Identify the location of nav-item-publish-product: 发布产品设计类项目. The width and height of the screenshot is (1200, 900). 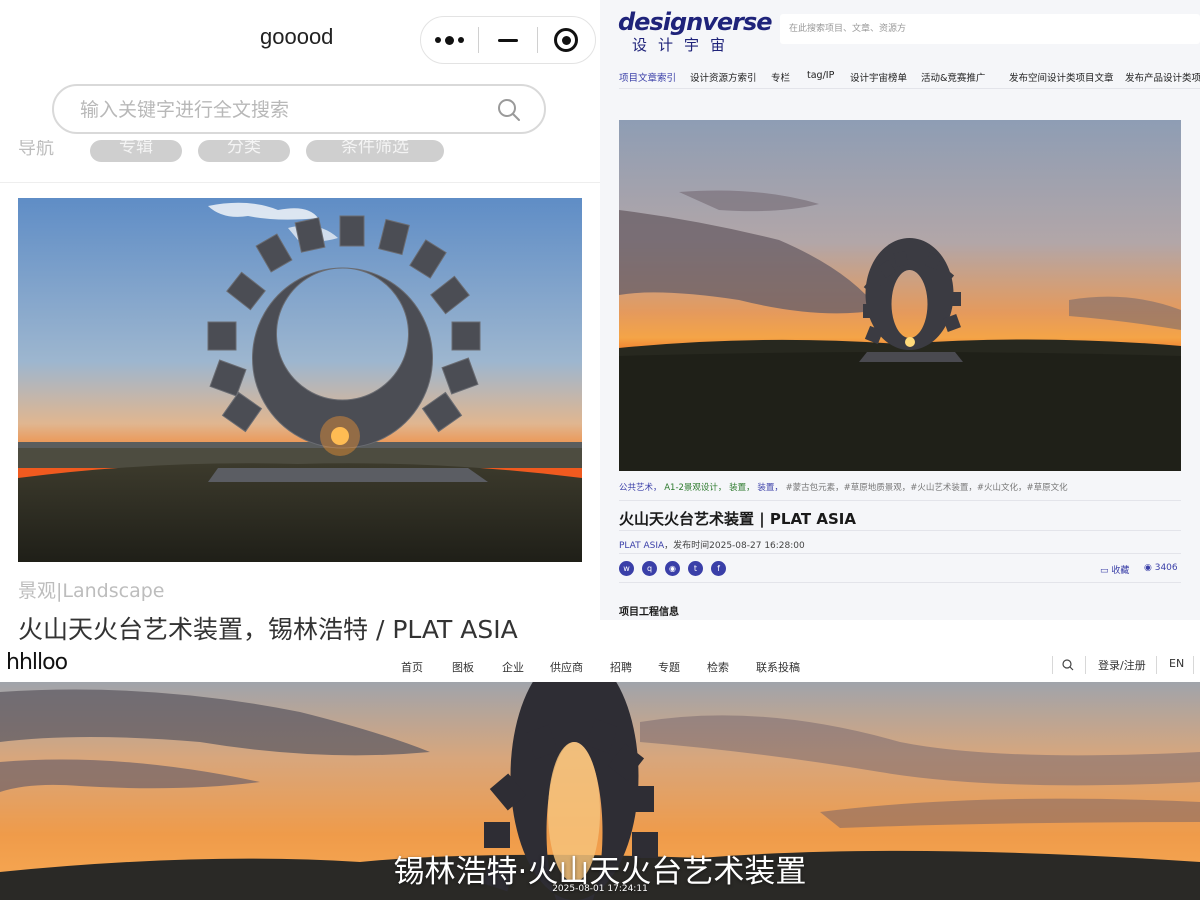
(1162, 77).